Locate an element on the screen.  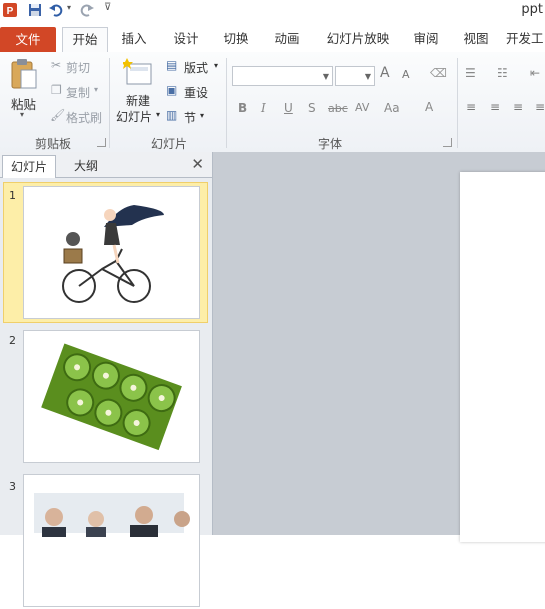
new-slide-button: 新建 is located at coordinates (138, 100).